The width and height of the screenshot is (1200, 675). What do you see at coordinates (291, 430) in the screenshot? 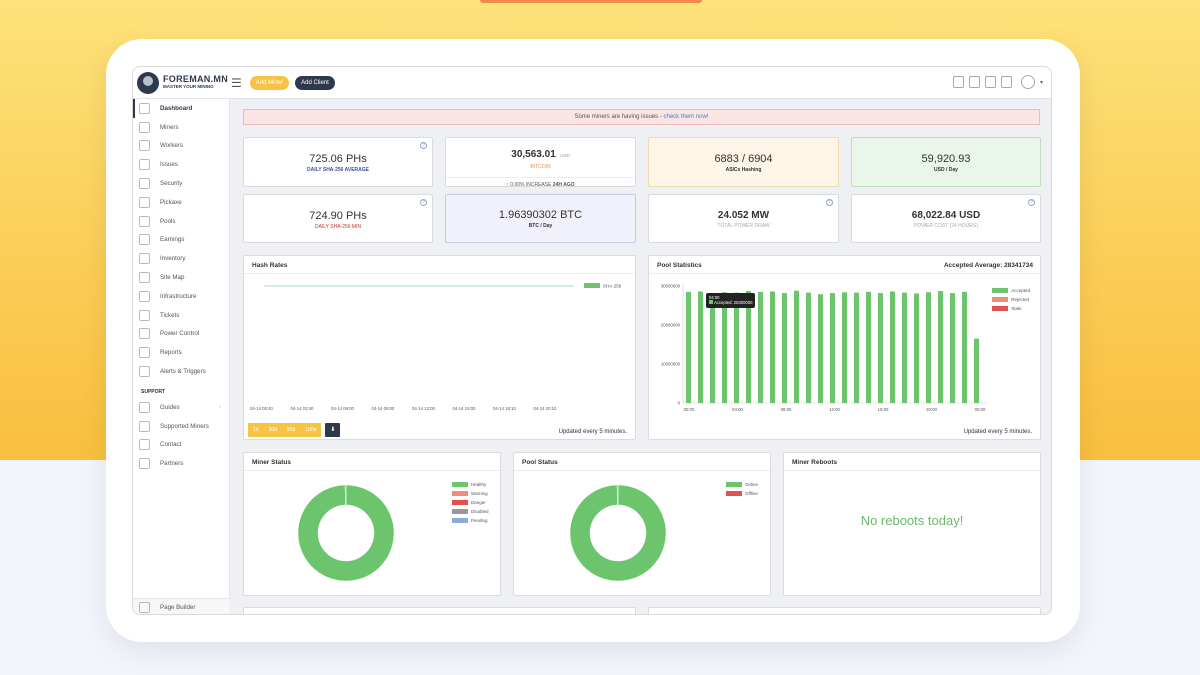
I see `range-tab: 90d` at bounding box center [291, 430].